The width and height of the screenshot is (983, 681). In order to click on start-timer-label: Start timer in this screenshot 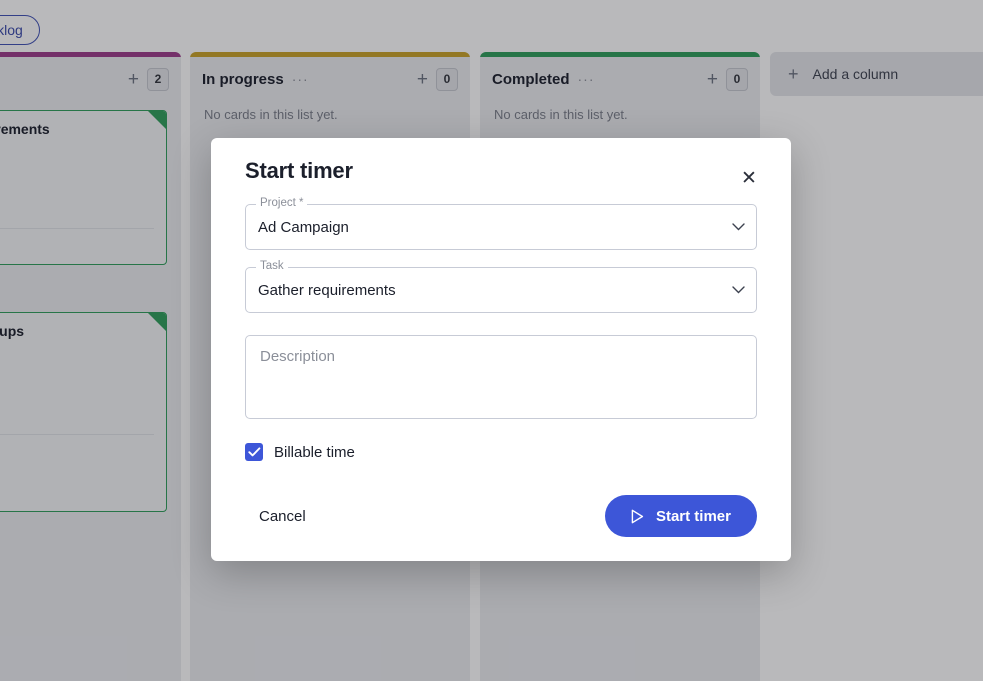, I will do `click(693, 516)`.